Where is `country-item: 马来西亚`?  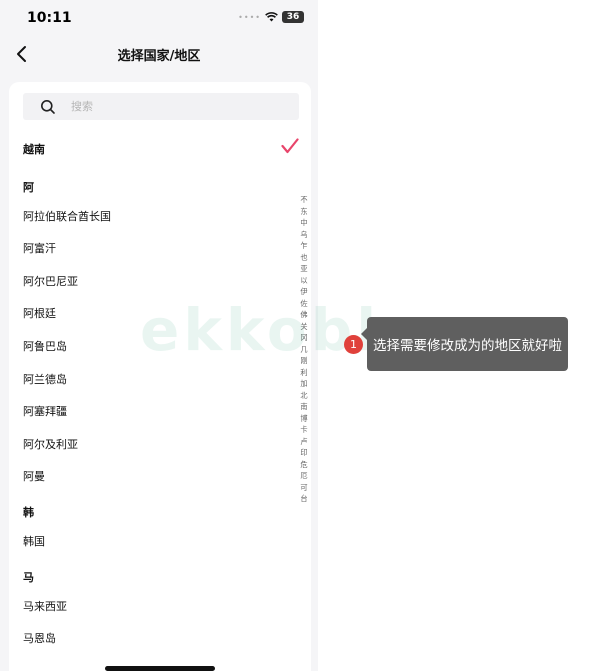
country-item: 马来西亚 is located at coordinates (45, 606).